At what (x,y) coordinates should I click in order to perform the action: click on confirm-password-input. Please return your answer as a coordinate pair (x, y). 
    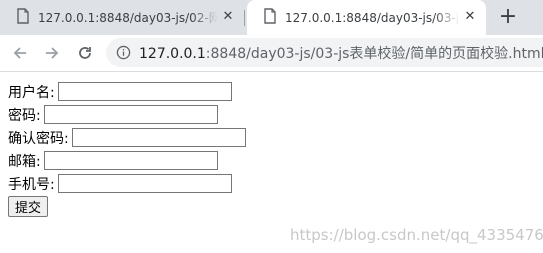
    Looking at the image, I should click on (158, 137).